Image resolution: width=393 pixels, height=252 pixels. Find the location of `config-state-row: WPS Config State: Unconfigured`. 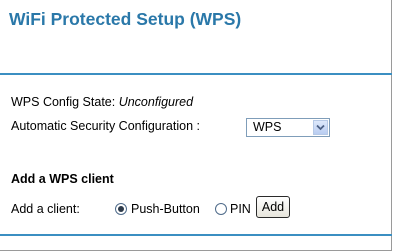

config-state-row: WPS Config State: Unconfigured is located at coordinates (102, 102).